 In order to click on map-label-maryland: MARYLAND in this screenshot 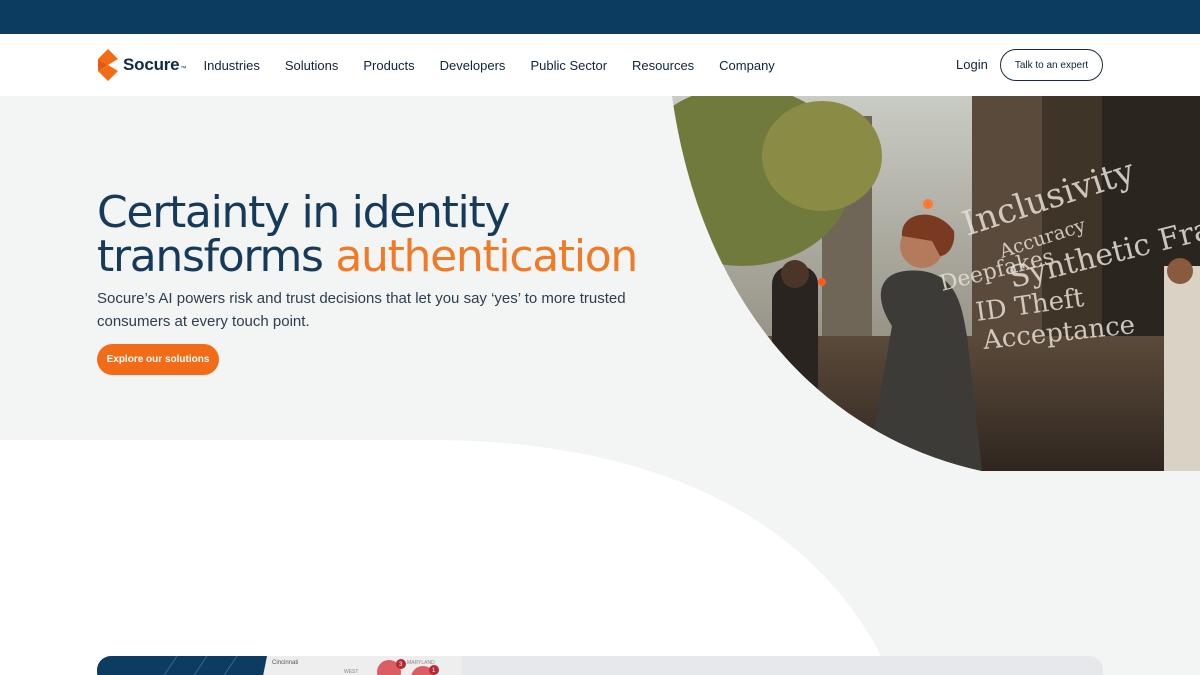, I will do `click(421, 663)`.